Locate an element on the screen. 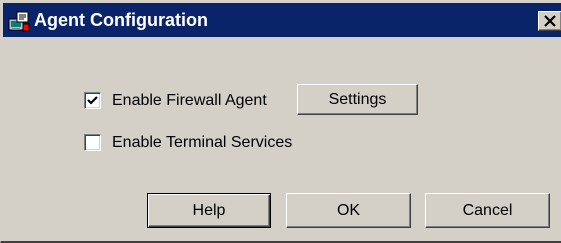 This screenshot has width=561, height=243. firewall-agent-checkbox is located at coordinates (92, 100).